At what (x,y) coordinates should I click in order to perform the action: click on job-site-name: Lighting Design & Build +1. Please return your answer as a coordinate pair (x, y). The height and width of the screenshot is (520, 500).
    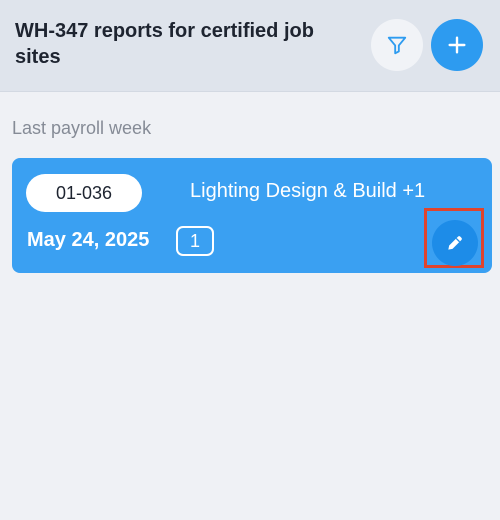
    Looking at the image, I should click on (308, 191).